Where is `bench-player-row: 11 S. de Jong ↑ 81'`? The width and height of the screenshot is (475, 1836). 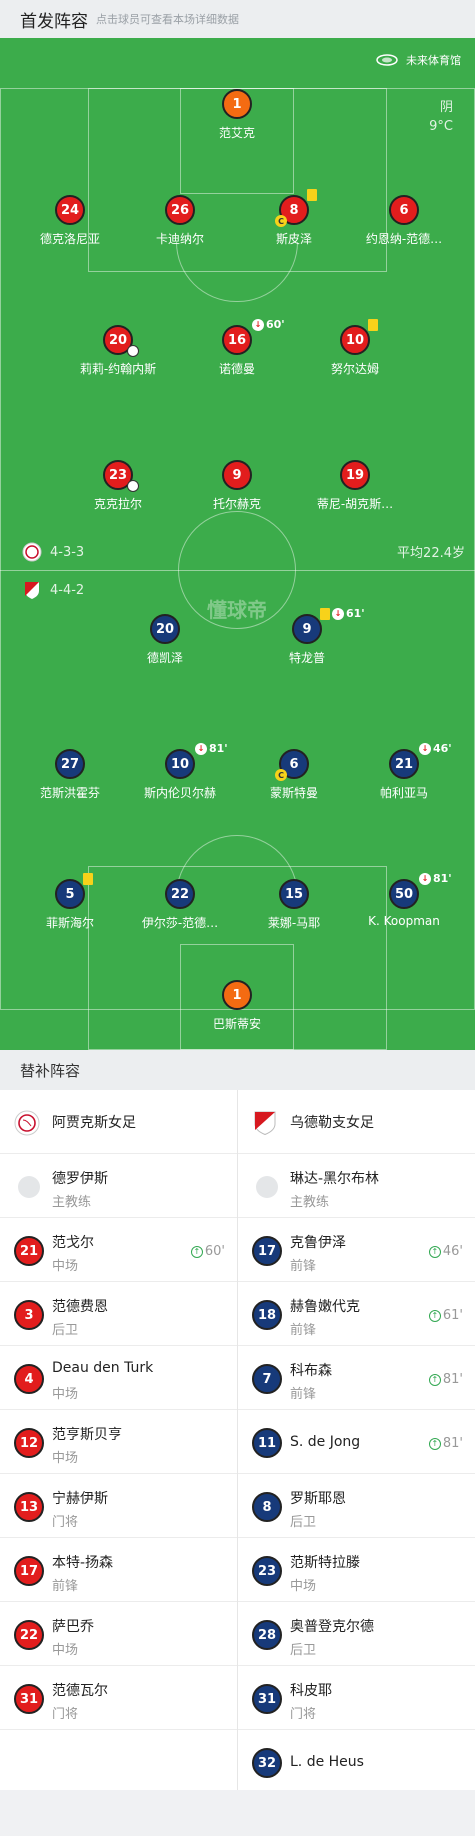
bench-player-row: 11 S. de Jong ↑ 81' is located at coordinates (356, 1442).